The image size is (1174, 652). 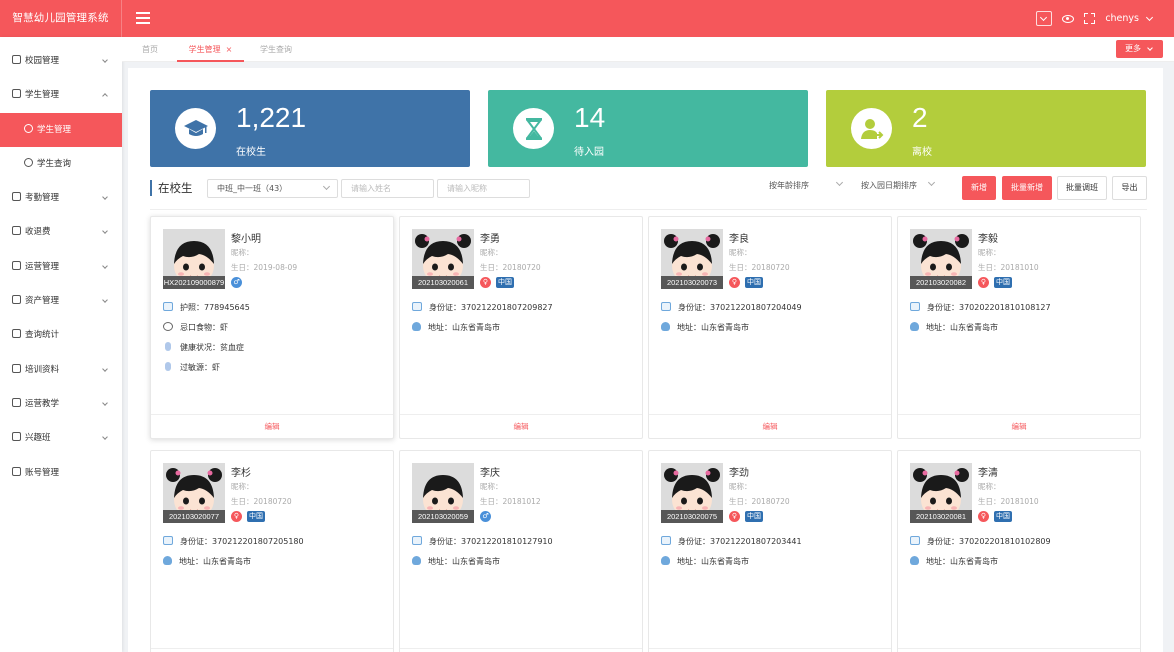 I want to click on sidebar-item-label: 校园管理, so click(x=42, y=61).